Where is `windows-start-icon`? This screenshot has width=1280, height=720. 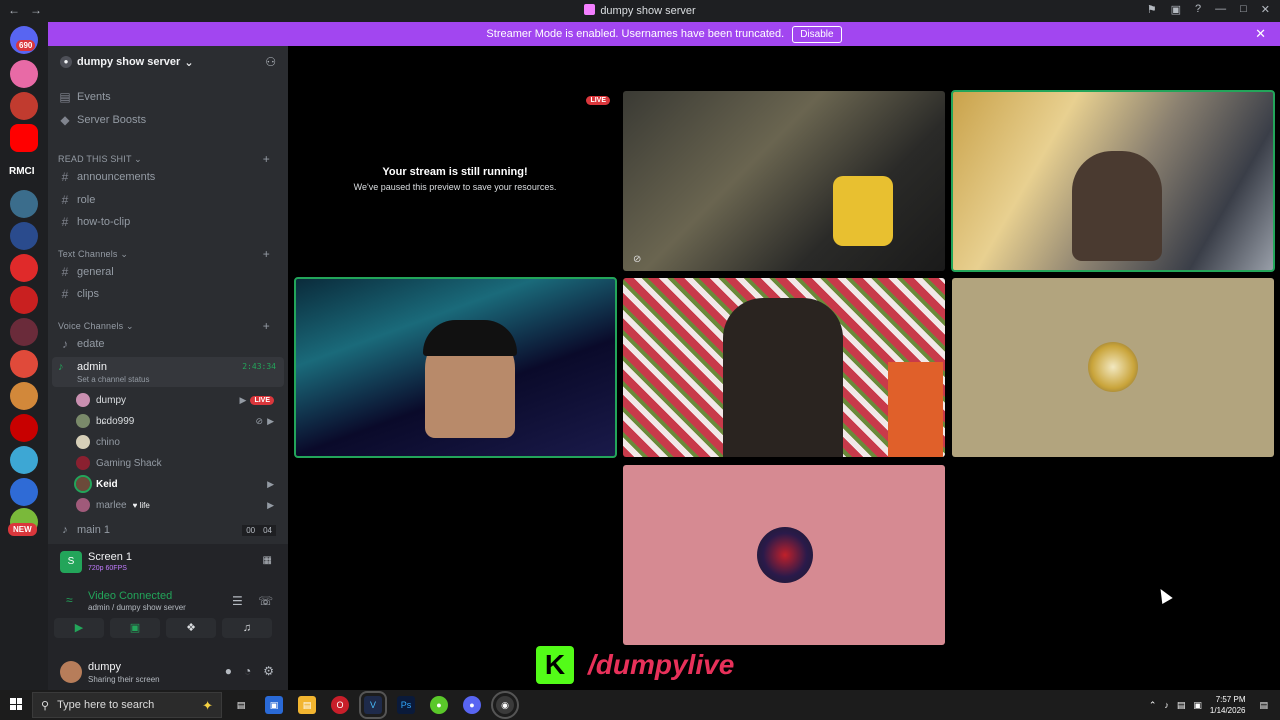 windows-start-icon is located at coordinates (16, 704).